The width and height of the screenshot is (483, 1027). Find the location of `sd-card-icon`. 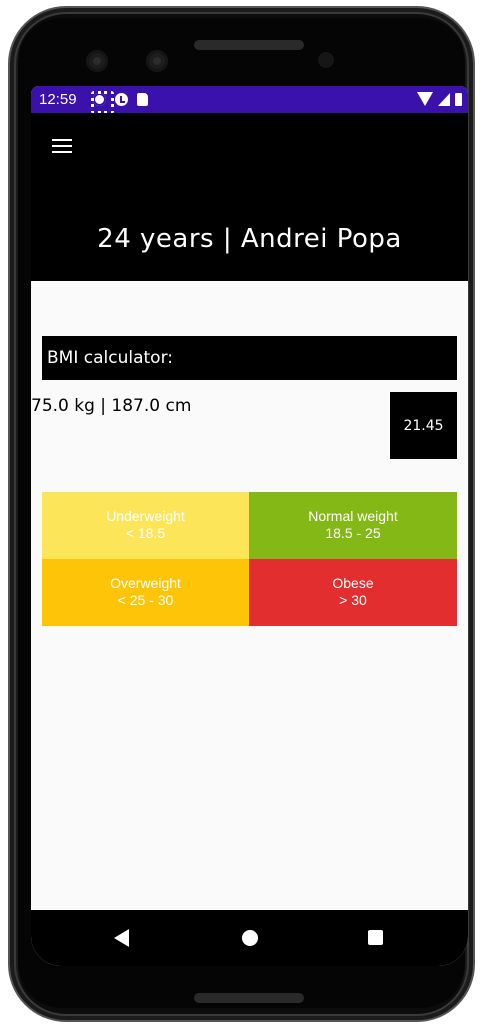

sd-card-icon is located at coordinates (142, 99).